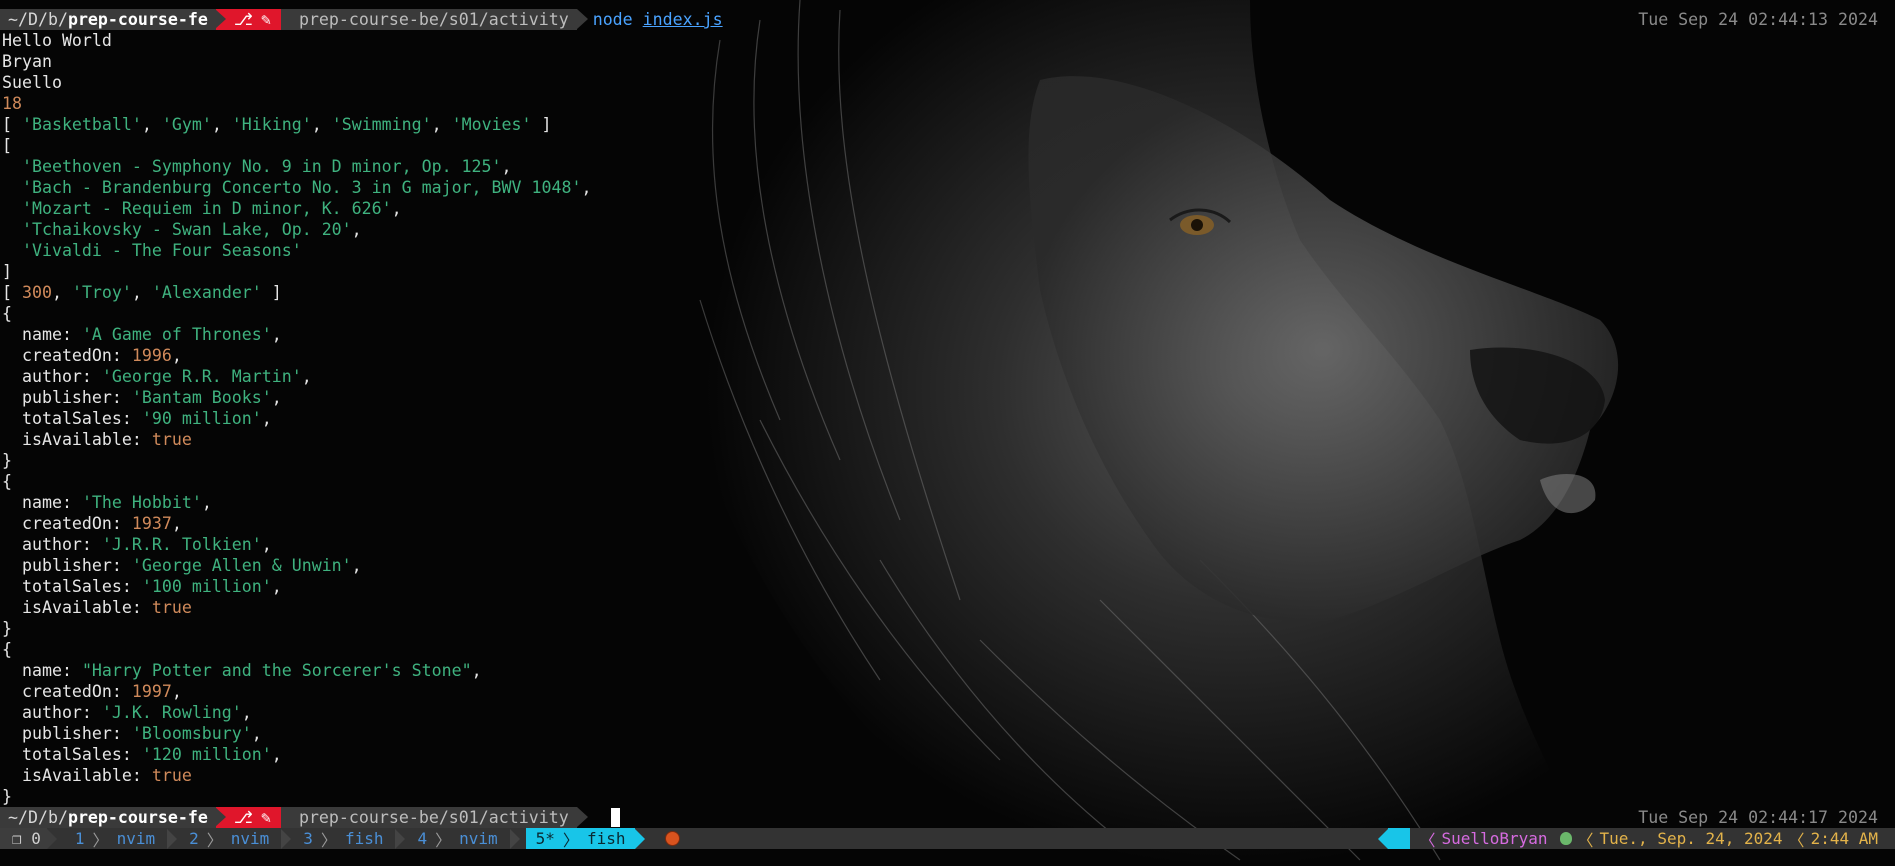 Image resolution: width=1895 pixels, height=866 pixels. Describe the element at coordinates (580, 839) in the screenshot. I see `window-tab-5-active: 5* 〉 fish` at that location.